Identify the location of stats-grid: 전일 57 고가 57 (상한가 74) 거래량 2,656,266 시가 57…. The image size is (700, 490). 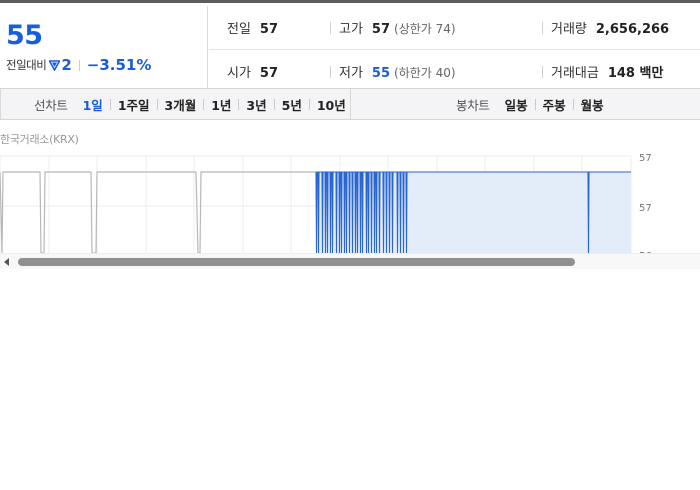
(454, 49).